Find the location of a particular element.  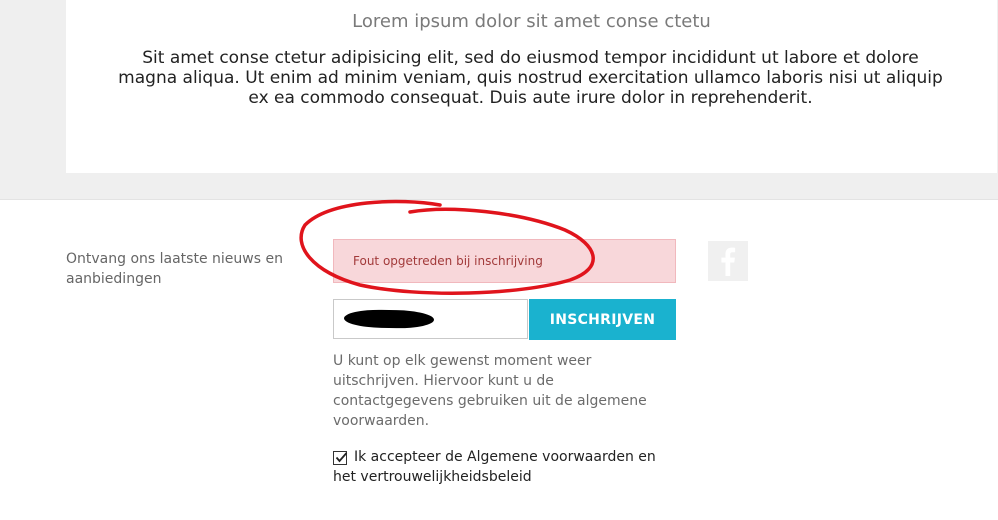

content-subtitle: Lorem ipsum dolor sit amet conse ctetu is located at coordinates (531, 21).